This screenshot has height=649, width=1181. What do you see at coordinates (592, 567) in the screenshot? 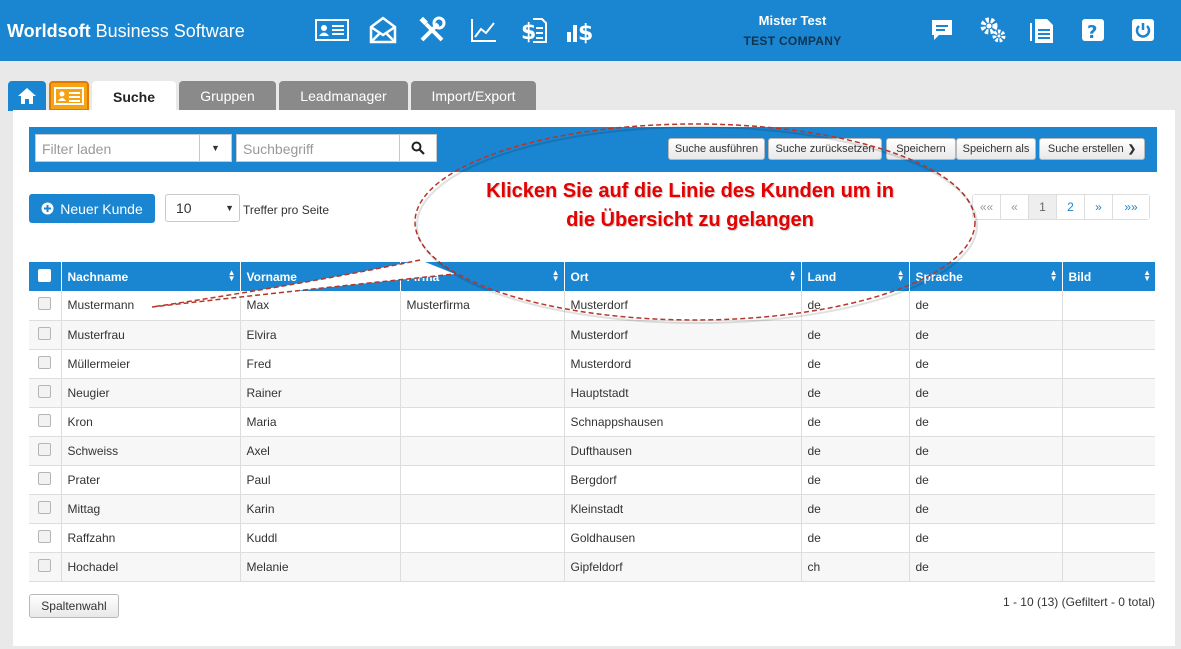
I see `table-row: Hochadel Melanie Gipfeldorf ch de` at bounding box center [592, 567].